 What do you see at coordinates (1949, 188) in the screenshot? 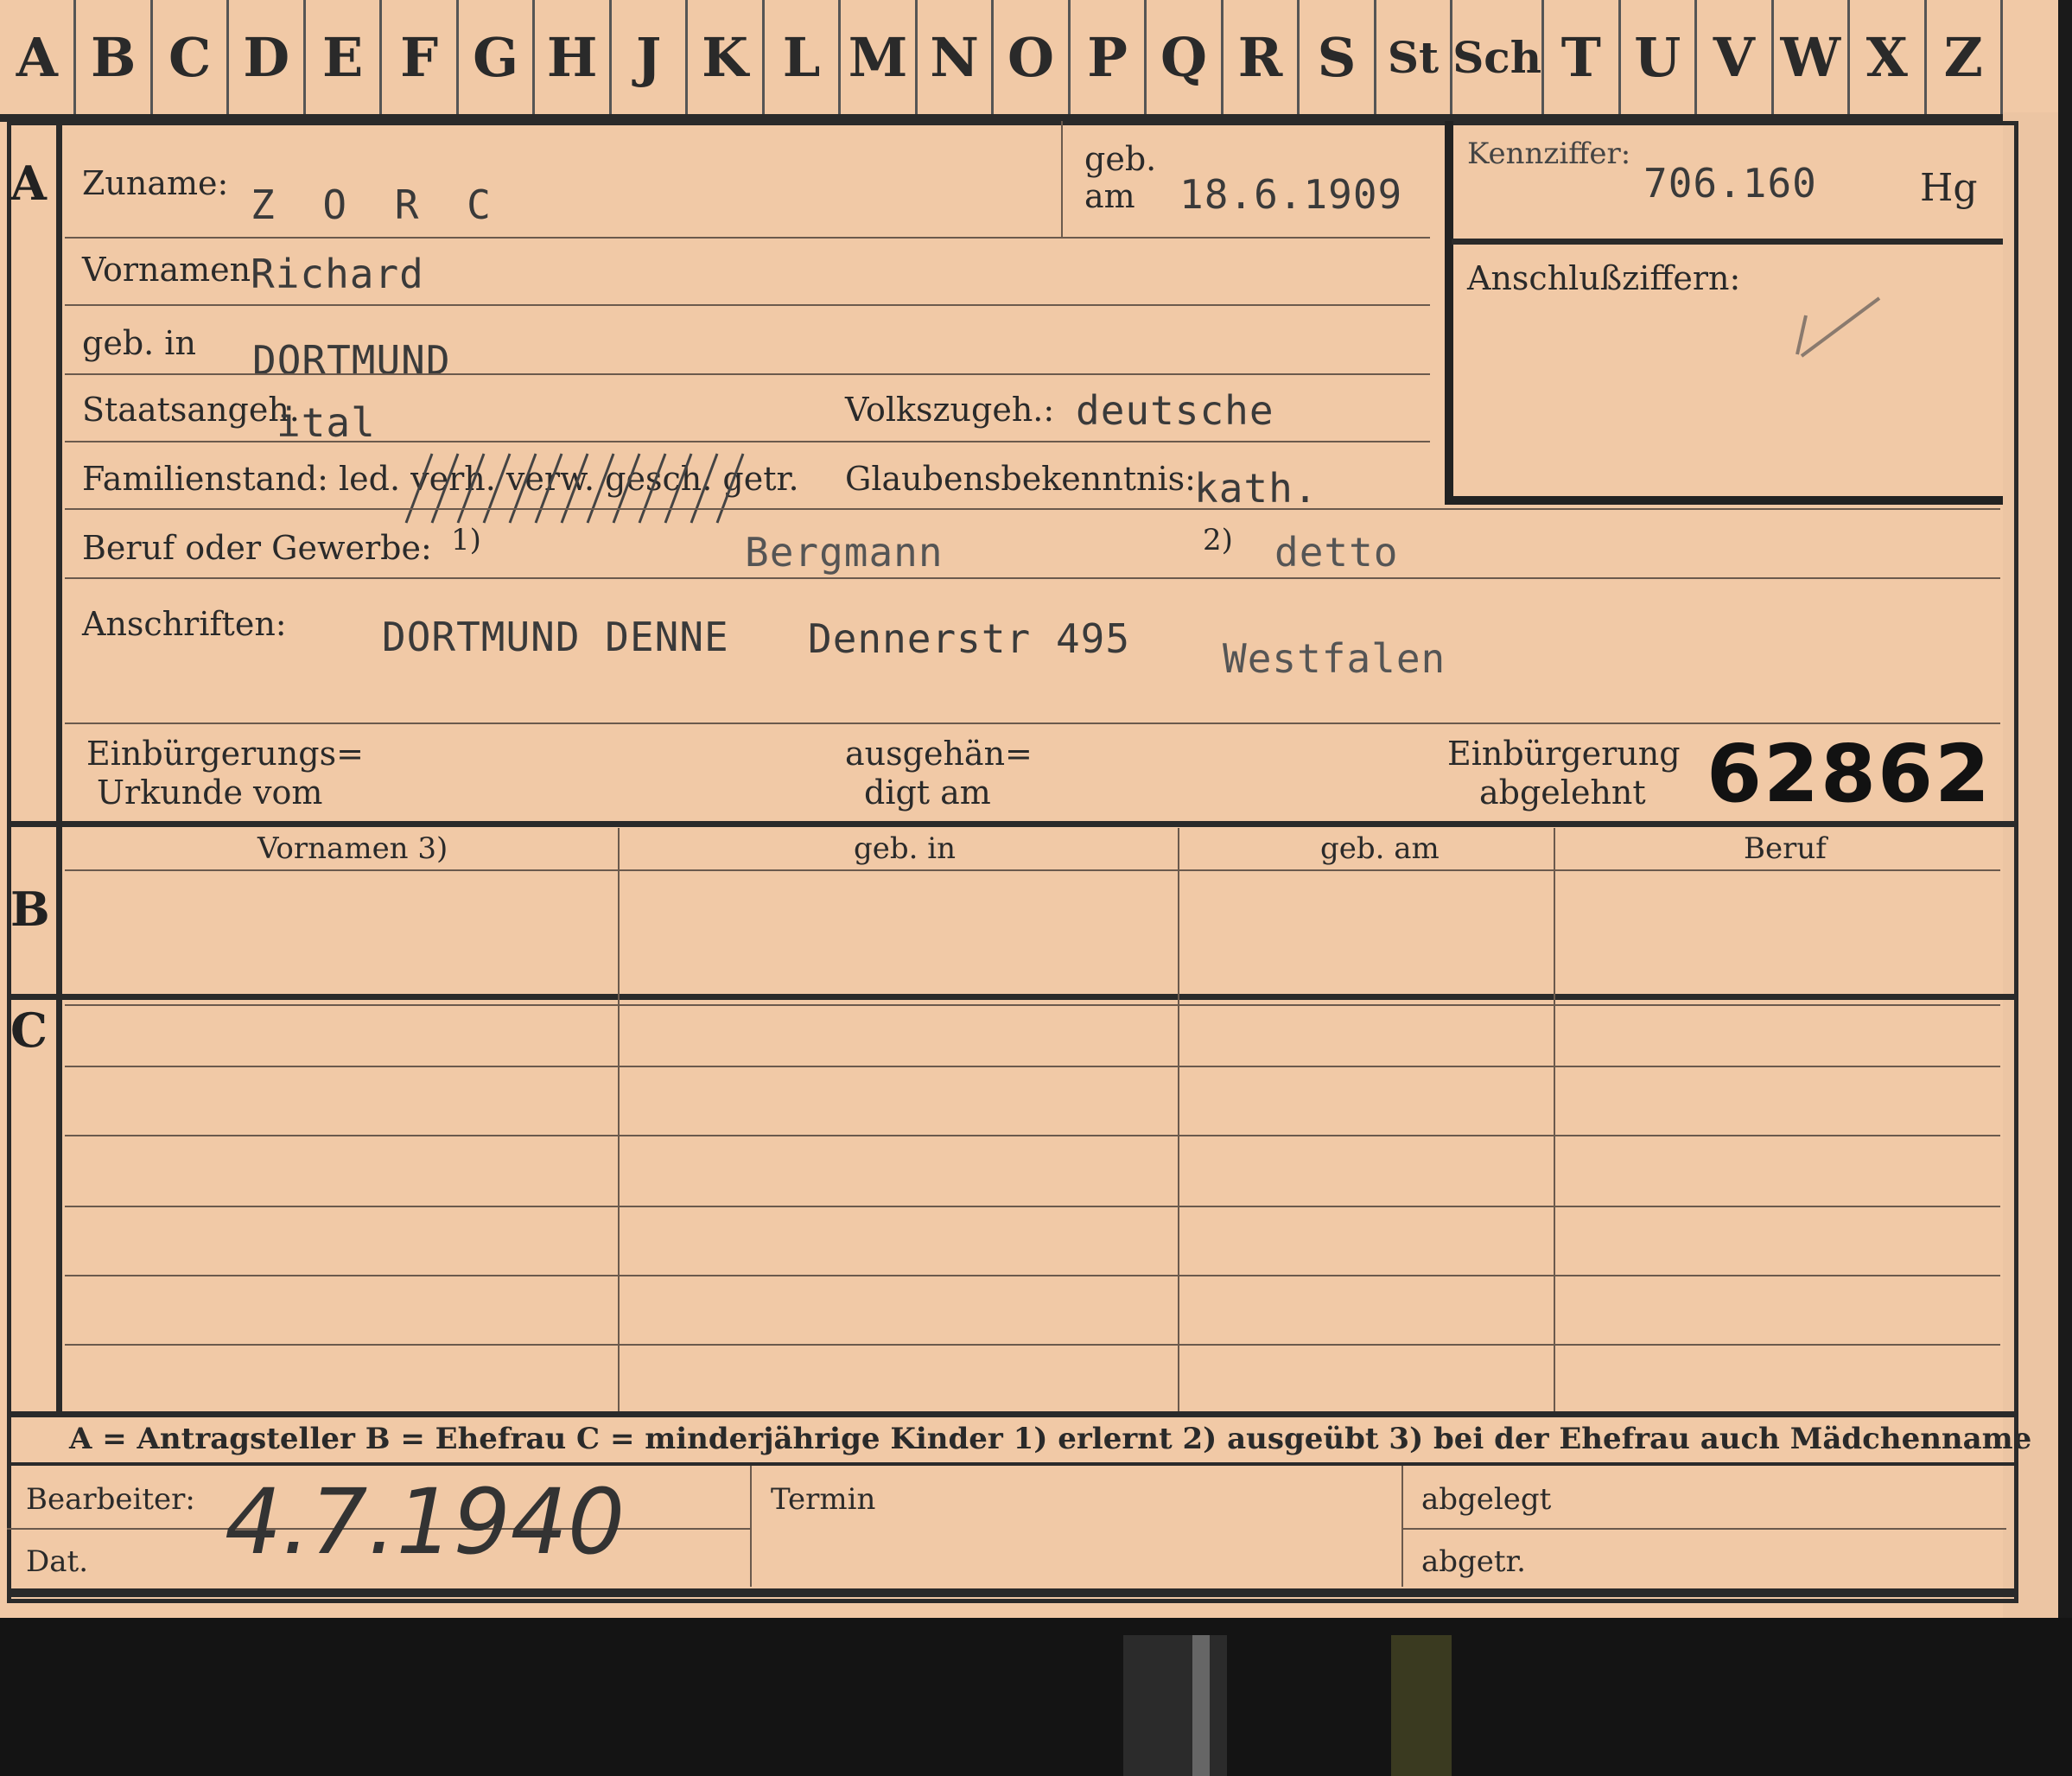
I see `value-kennziffer-suffix: Hg` at bounding box center [1949, 188].